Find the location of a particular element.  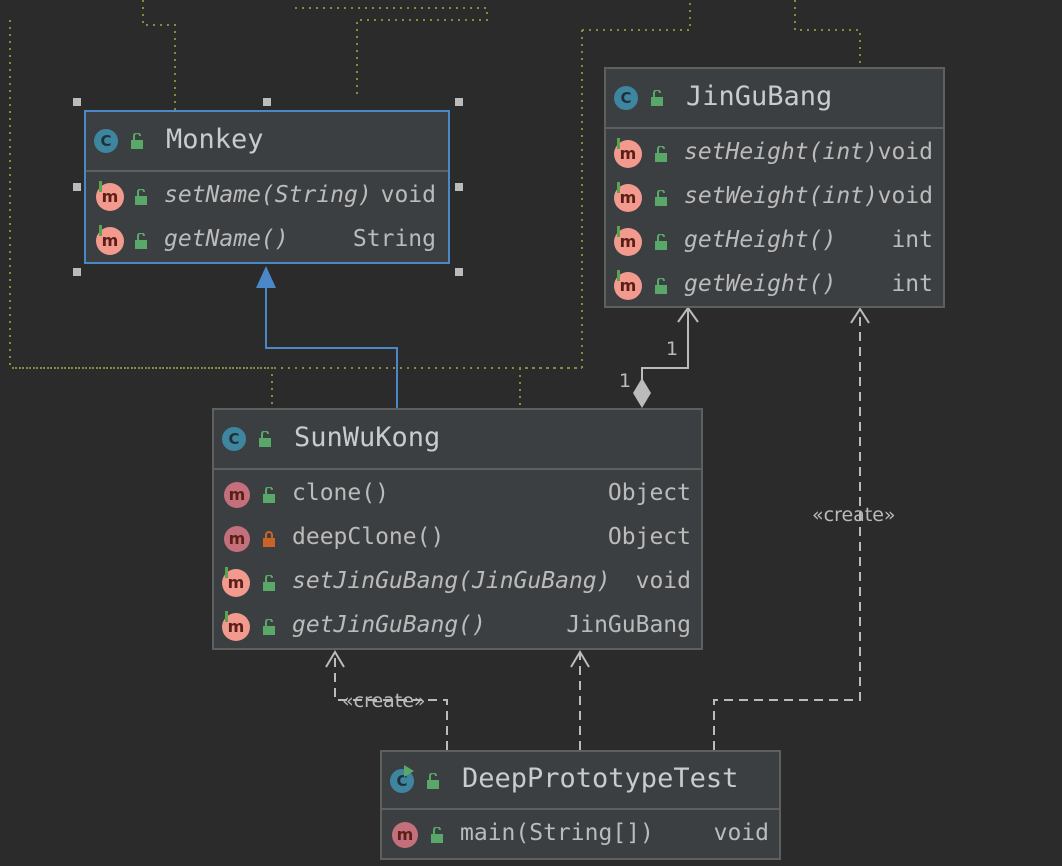

create-label-left: «create» is located at coordinates (384, 701).